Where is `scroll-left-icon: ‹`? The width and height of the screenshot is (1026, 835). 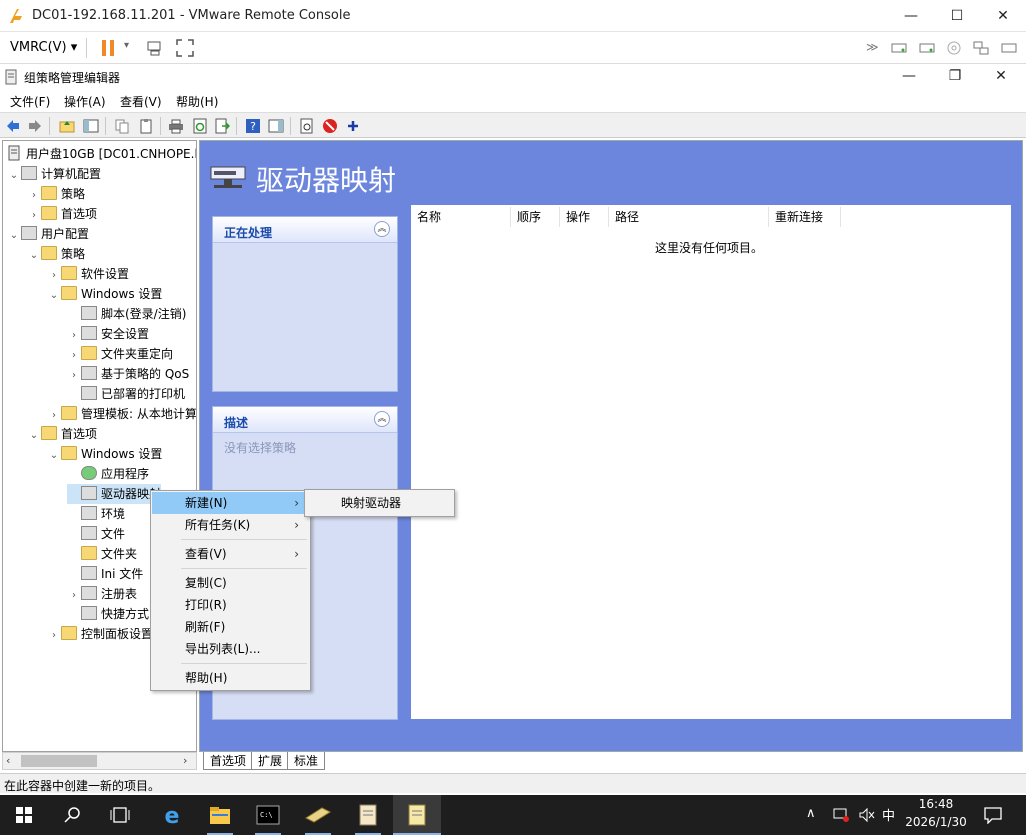 scroll-left-icon: ‹ is located at coordinates (8, 760).